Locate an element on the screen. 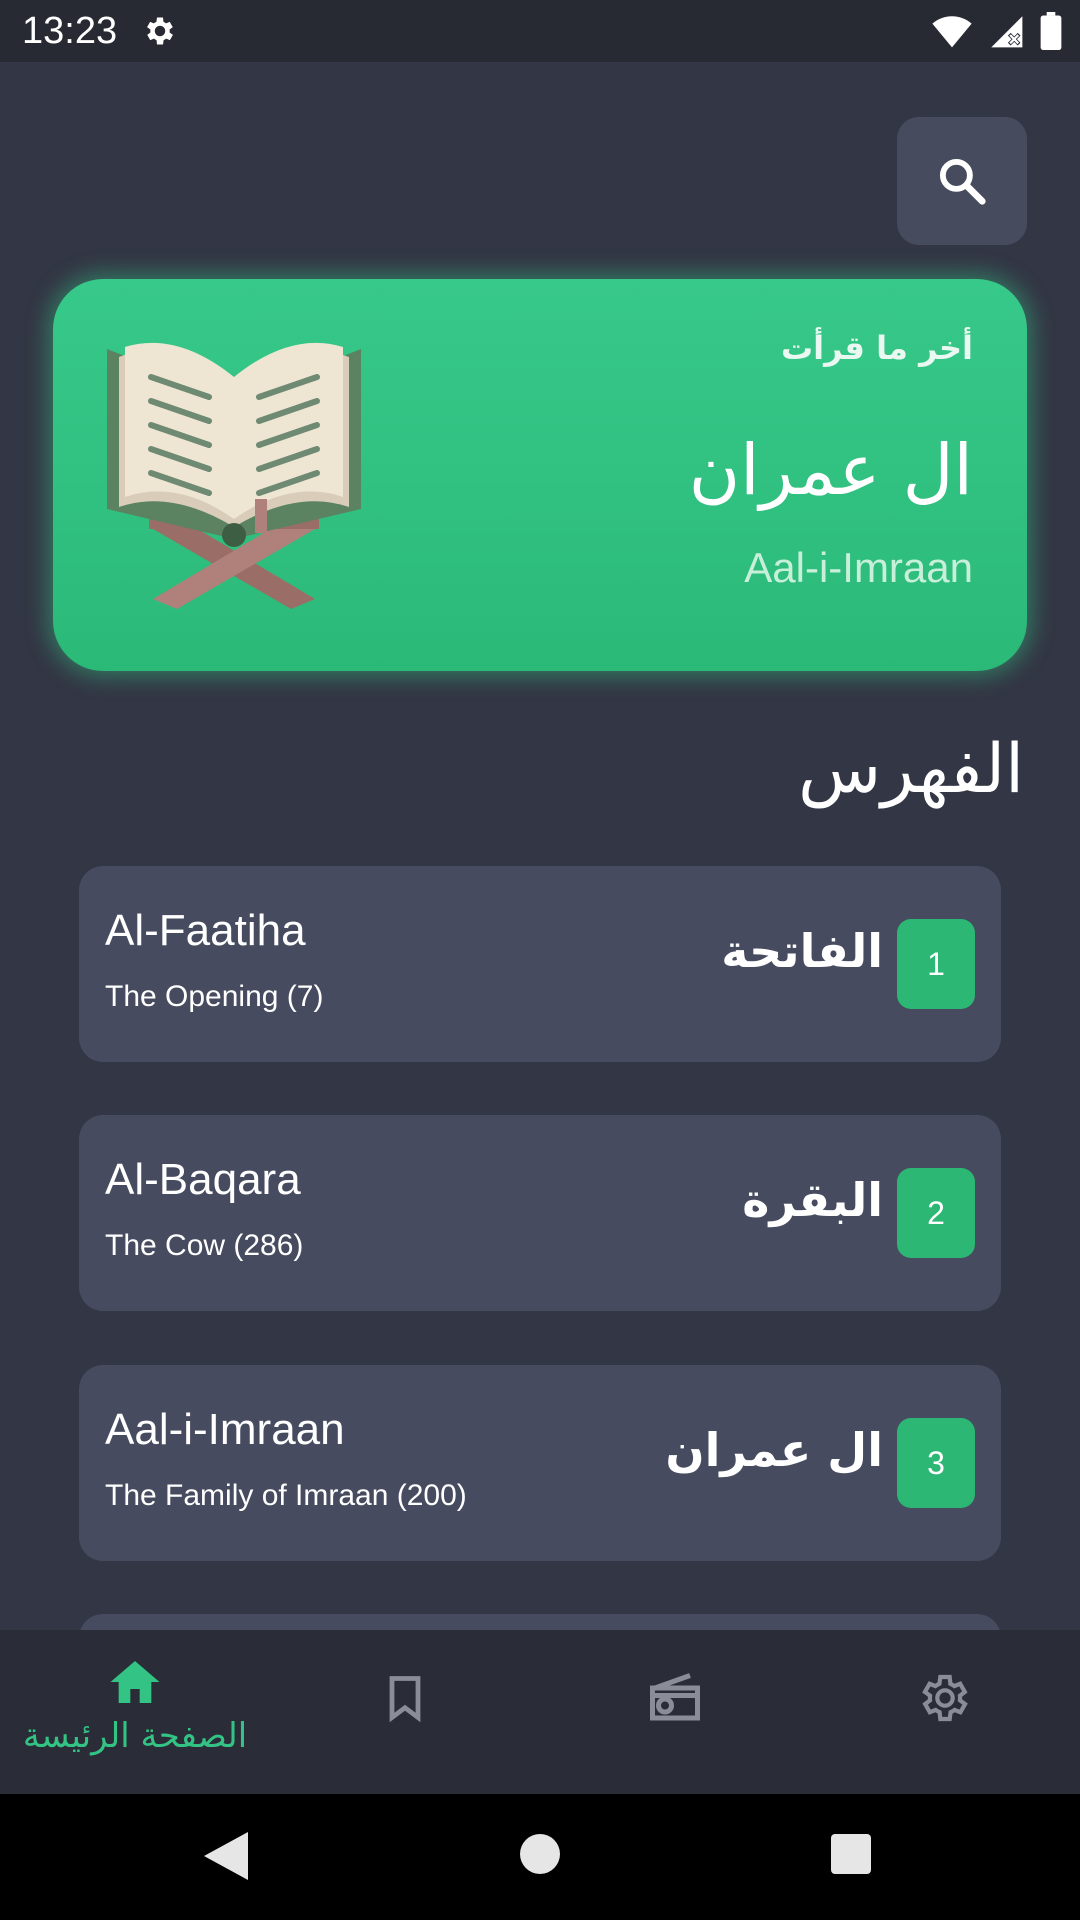  back-icon is located at coordinates (226, 1856).